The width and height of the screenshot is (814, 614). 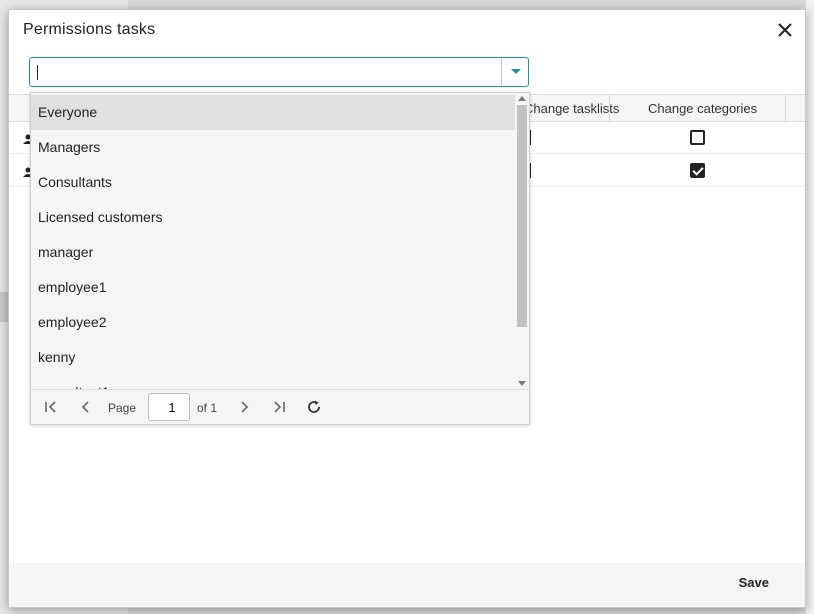 I want to click on list-item: Everyone, so click(x=273, y=112).